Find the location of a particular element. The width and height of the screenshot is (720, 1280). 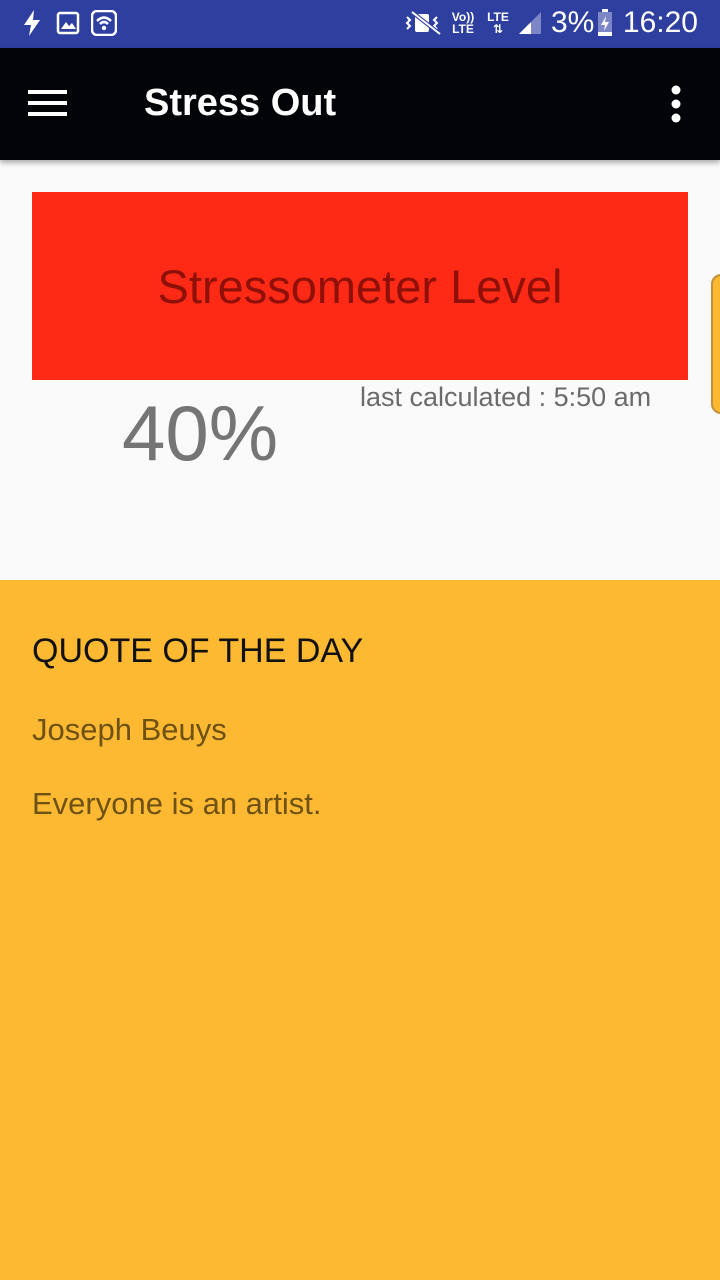

more-vert-icon is located at coordinates (676, 104).